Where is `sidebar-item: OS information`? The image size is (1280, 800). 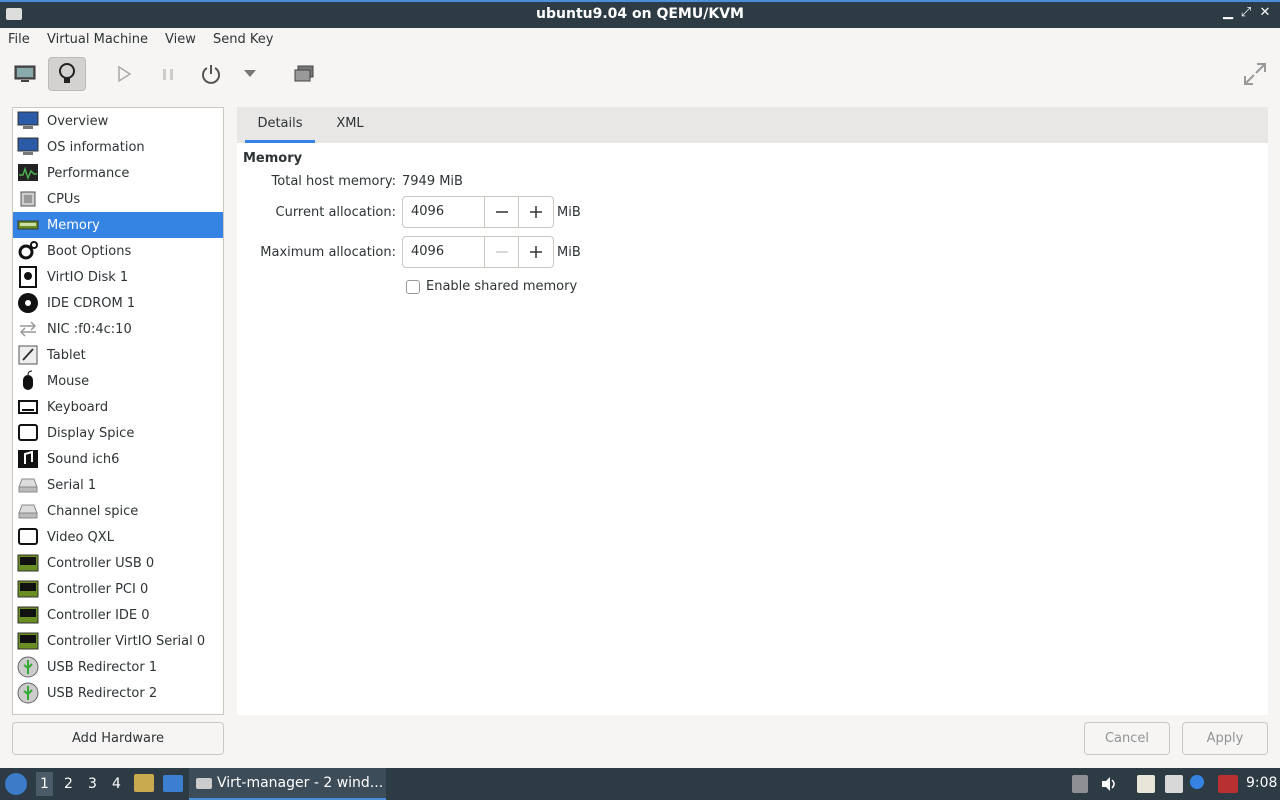
sidebar-item: OS information is located at coordinates (118, 147).